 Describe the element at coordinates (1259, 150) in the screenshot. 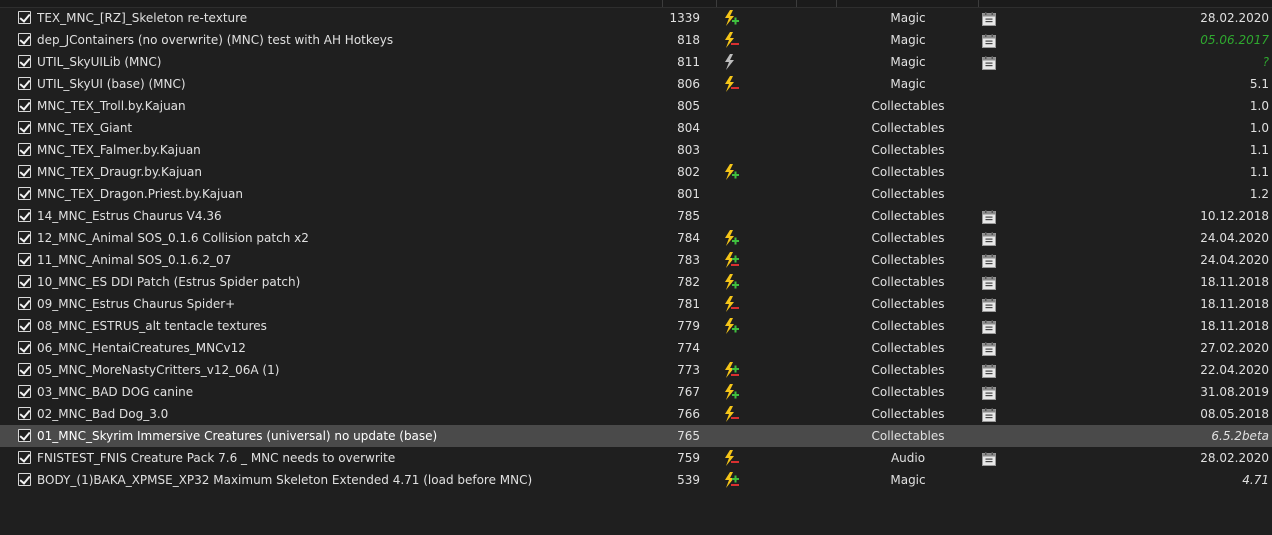

I see `mod-version: 1.1` at that location.